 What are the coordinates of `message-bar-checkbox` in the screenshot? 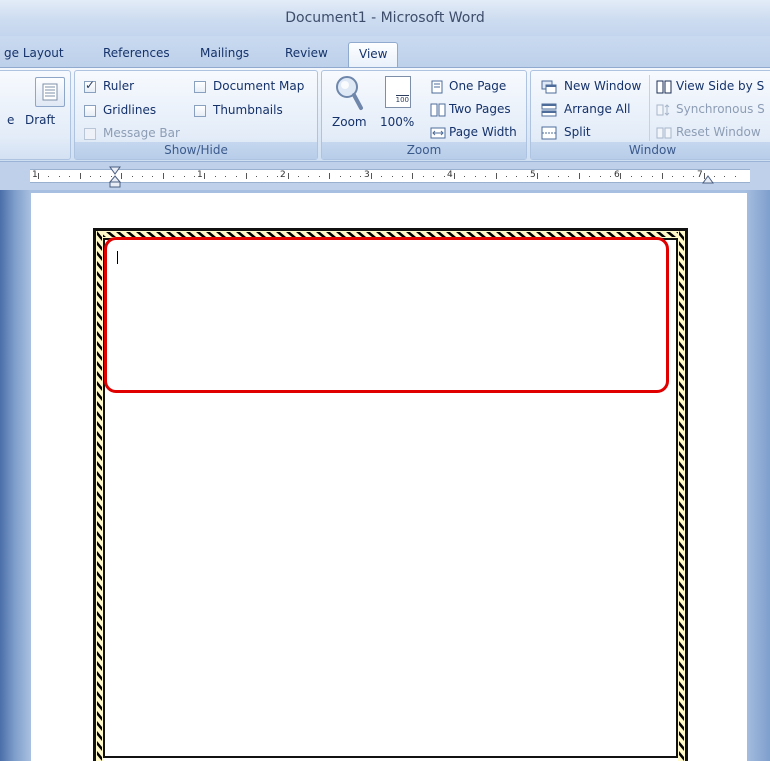 It's located at (90, 134).